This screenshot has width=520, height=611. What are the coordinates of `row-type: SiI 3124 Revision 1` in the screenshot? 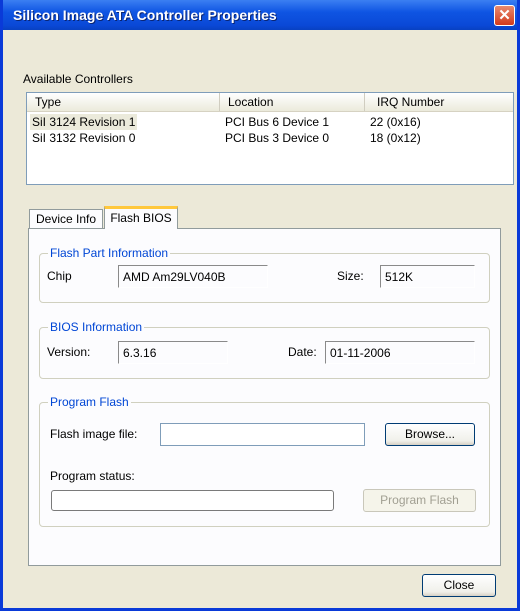 It's located at (84, 122).